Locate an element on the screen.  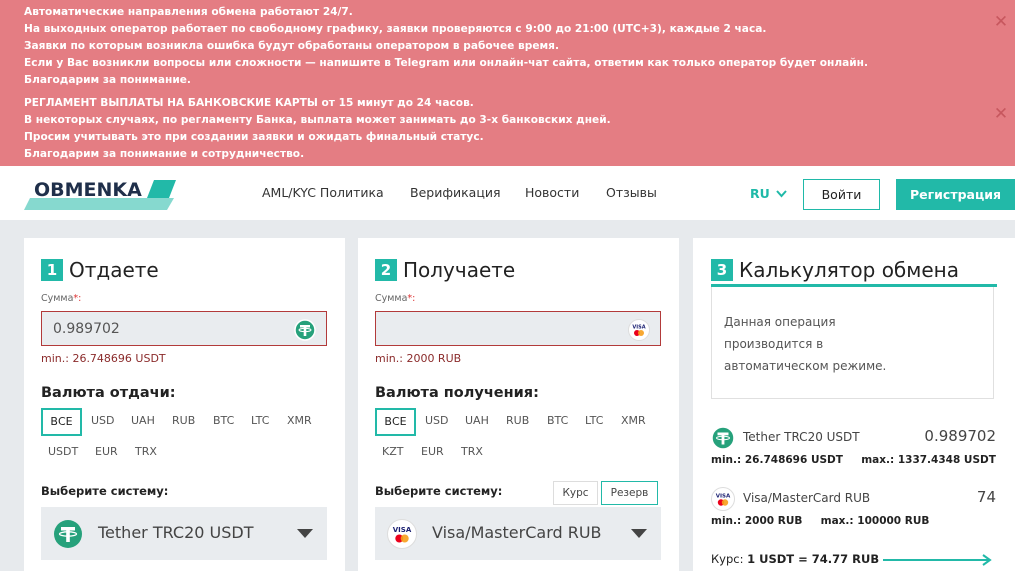
step-number: 3 is located at coordinates (722, 270).